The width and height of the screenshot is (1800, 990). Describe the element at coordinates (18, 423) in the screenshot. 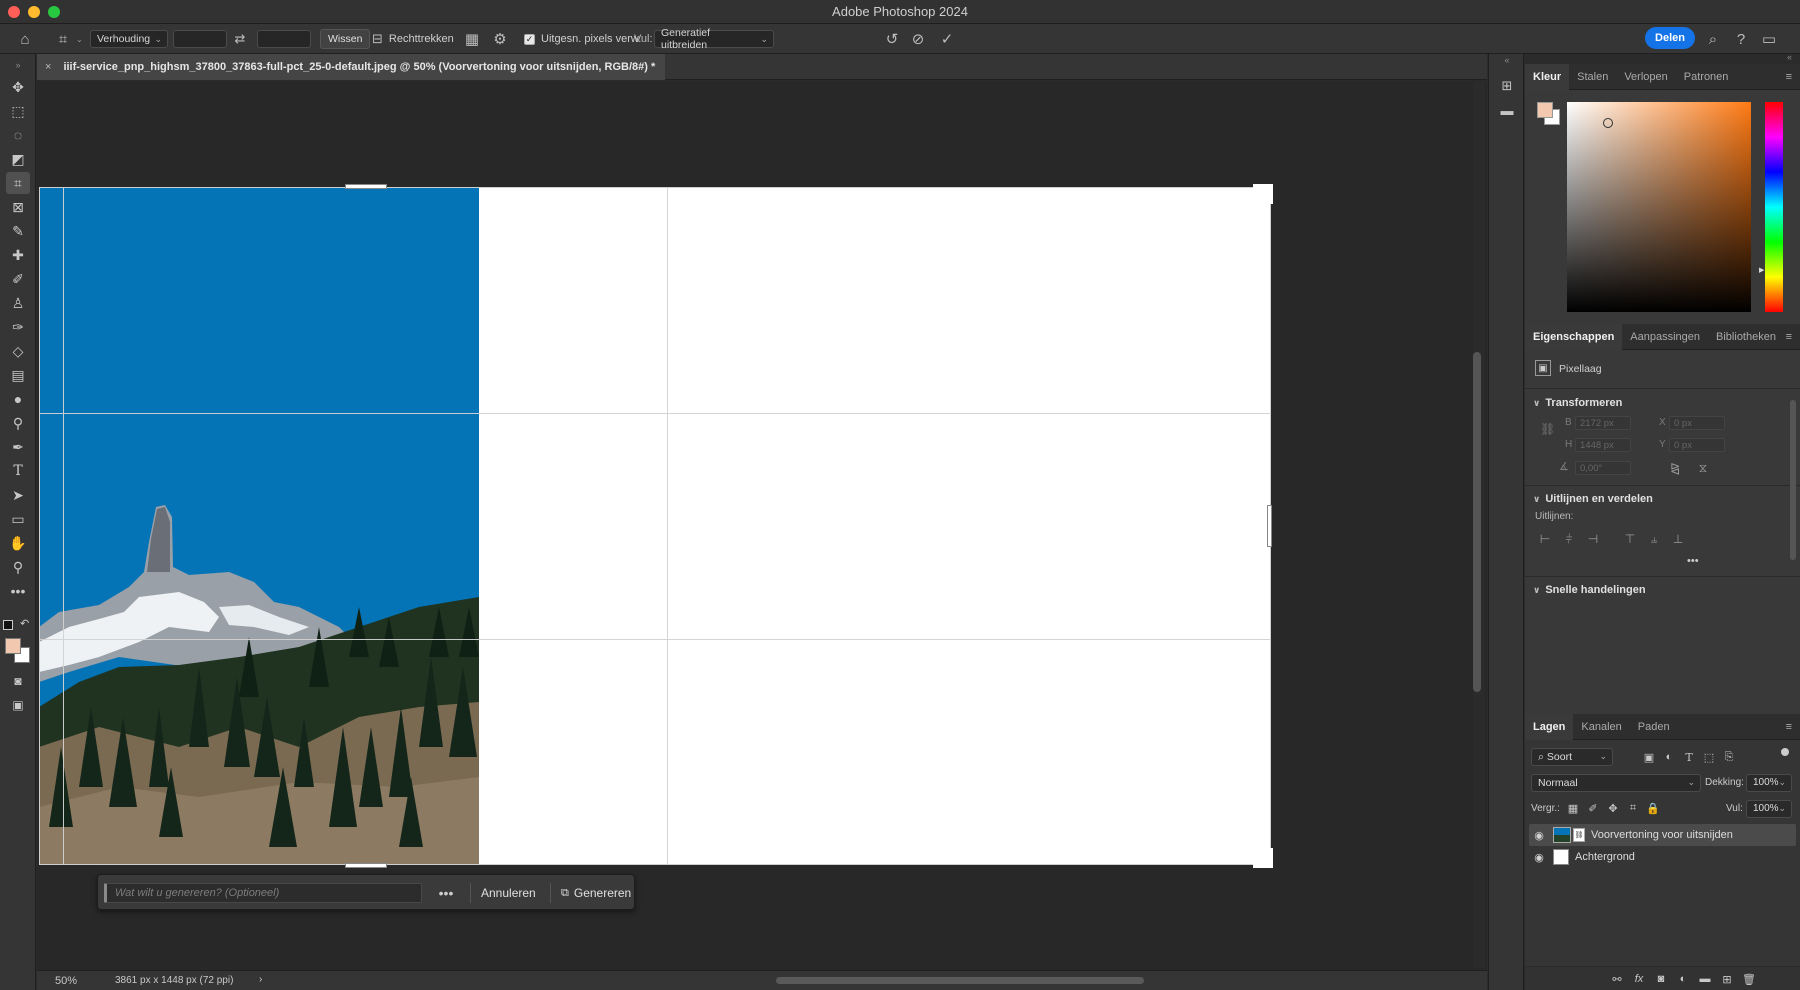

I see `dodge-tool-icon: ⚲` at that location.